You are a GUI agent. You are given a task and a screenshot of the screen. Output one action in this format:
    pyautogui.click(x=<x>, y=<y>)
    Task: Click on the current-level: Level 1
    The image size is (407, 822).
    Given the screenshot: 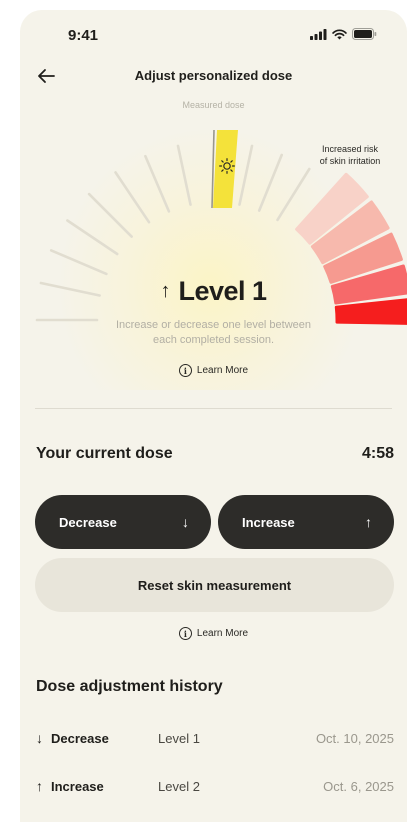 What is the action you would take?
    pyautogui.click(x=222, y=291)
    